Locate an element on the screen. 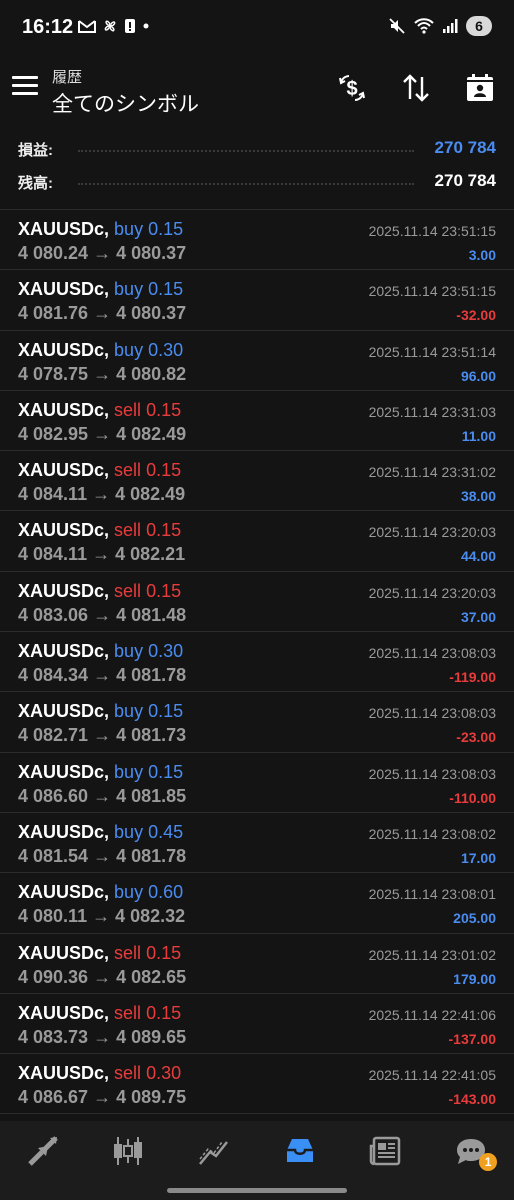 This screenshot has width=514, height=1200. notification-badge: 1 is located at coordinates (488, 1162).